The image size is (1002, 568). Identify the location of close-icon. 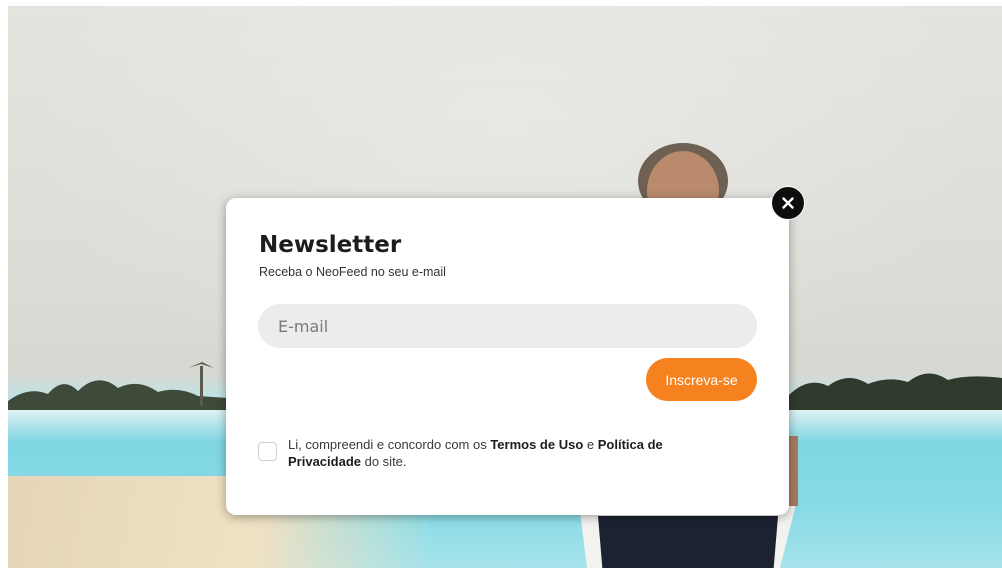
(788, 203).